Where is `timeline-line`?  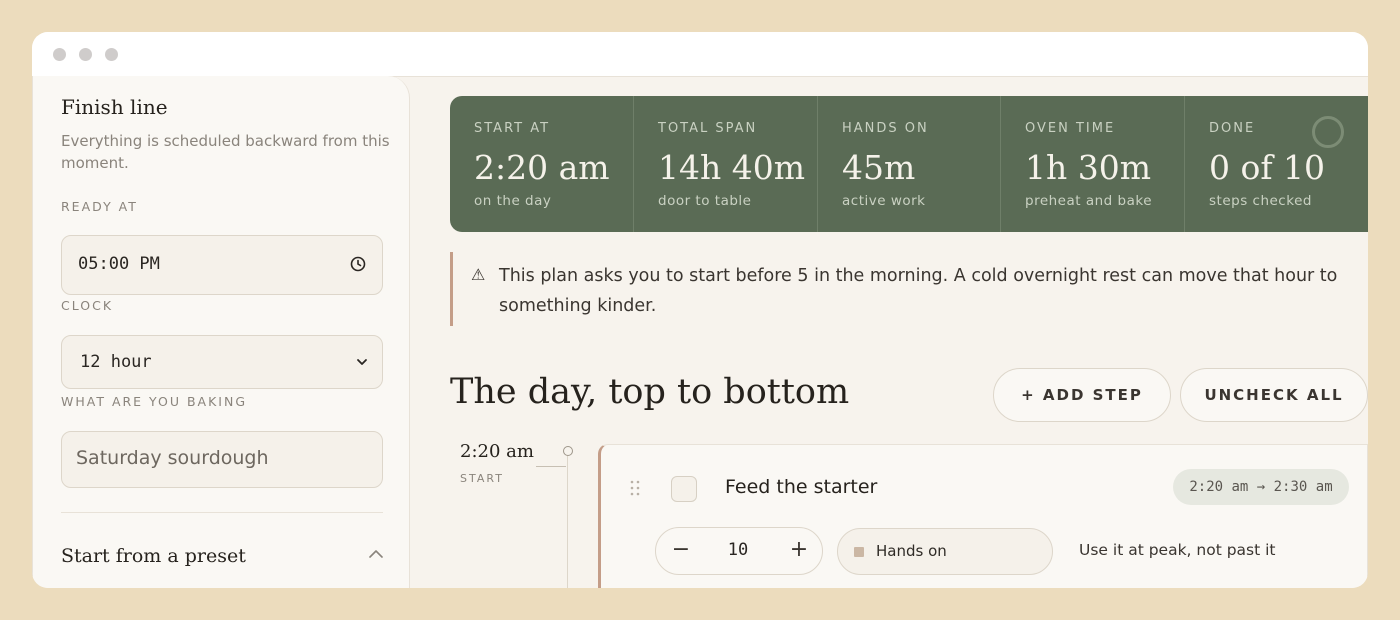 timeline-line is located at coordinates (567, 522).